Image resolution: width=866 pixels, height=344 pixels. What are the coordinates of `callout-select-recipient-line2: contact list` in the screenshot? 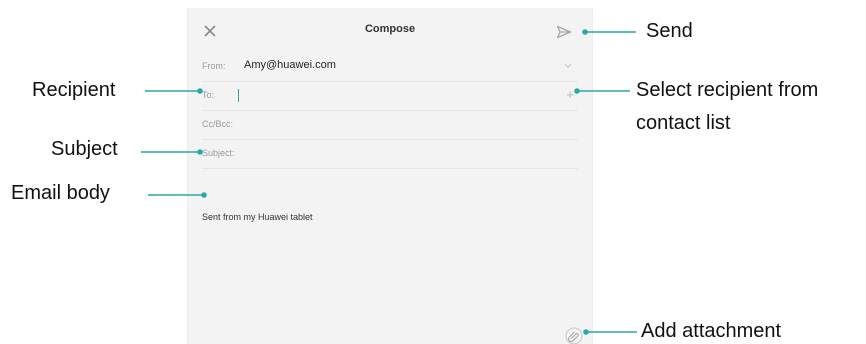 It's located at (683, 123).